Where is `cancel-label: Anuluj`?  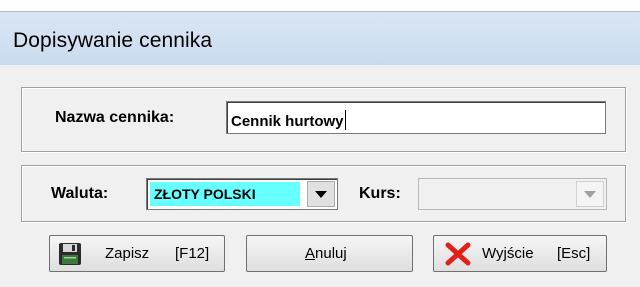
cancel-label: Anuluj is located at coordinates (326, 253).